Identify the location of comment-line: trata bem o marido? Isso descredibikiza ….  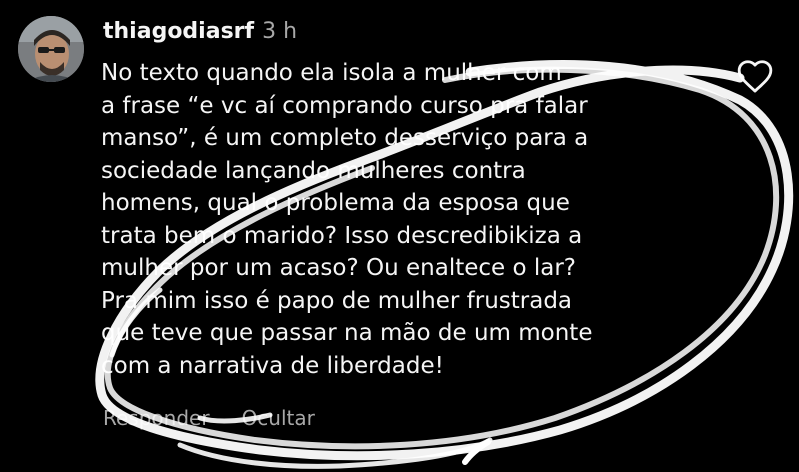
(342, 235).